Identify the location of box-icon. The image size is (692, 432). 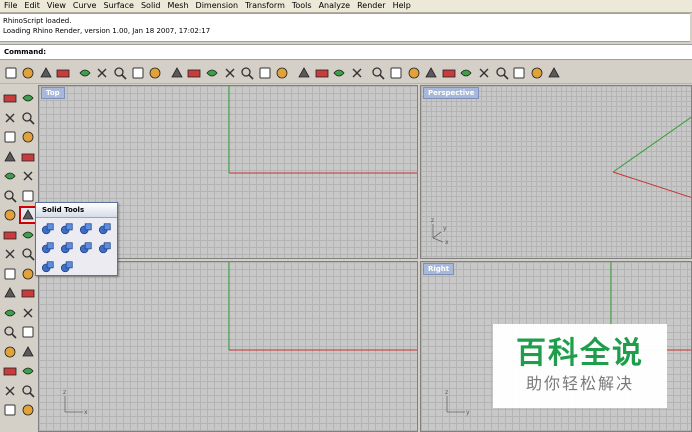
(10, 215).